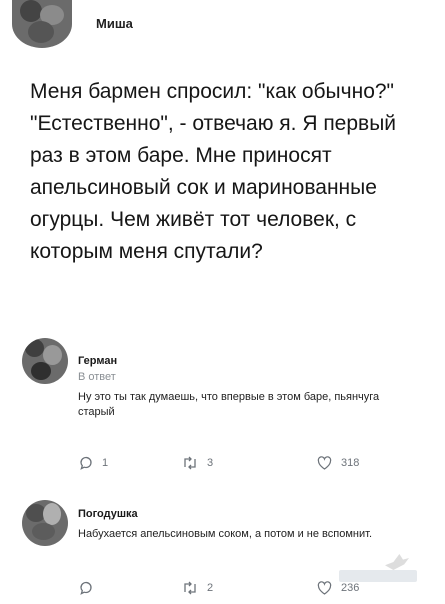  Describe the element at coordinates (243, 361) in the screenshot. I see `reply-author-name: Герман` at that location.